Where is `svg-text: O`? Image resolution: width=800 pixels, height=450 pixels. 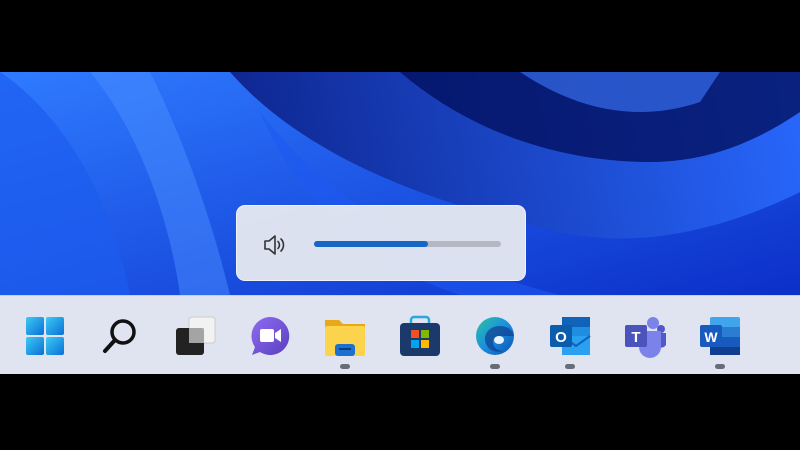 svg-text: O is located at coordinates (561, 337).